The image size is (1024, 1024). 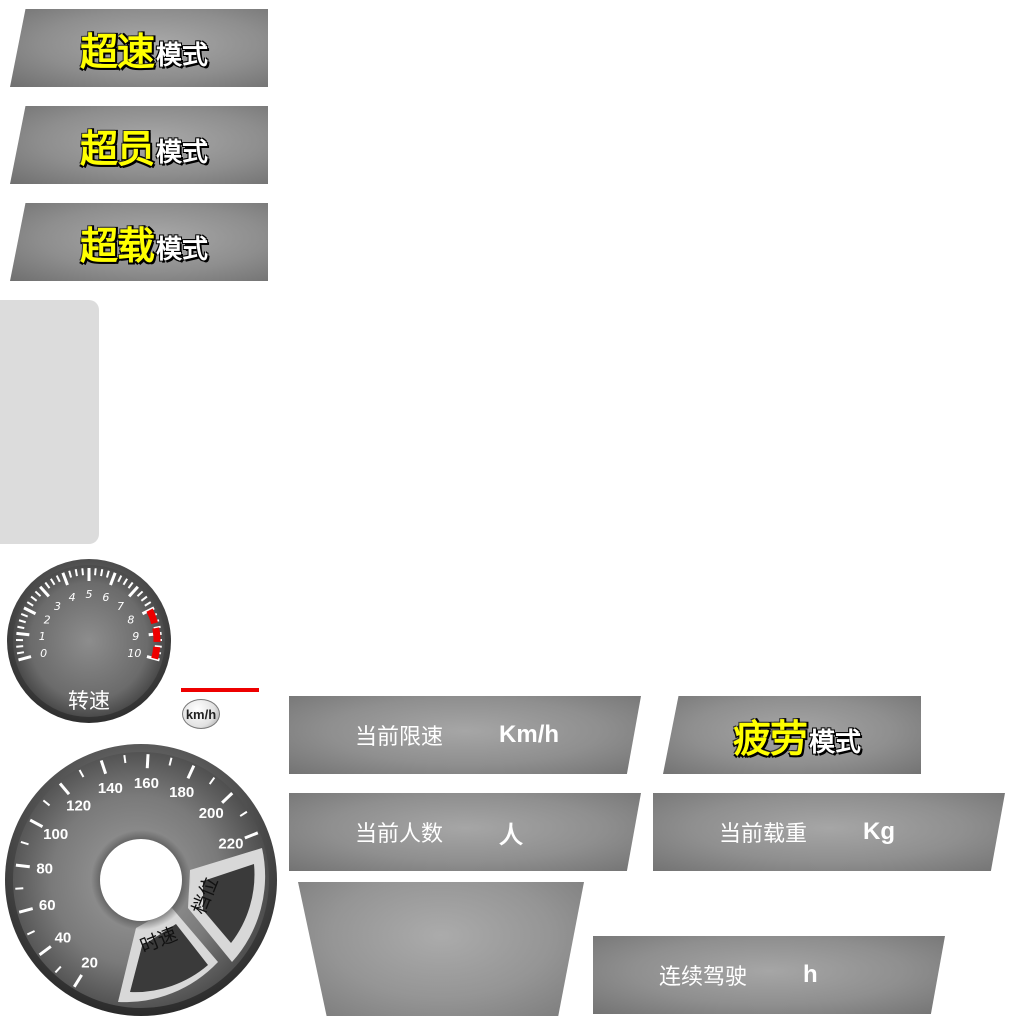 What do you see at coordinates (465, 735) in the screenshot?
I see `speed-limit-panel: 当前限速 Km/h` at bounding box center [465, 735].